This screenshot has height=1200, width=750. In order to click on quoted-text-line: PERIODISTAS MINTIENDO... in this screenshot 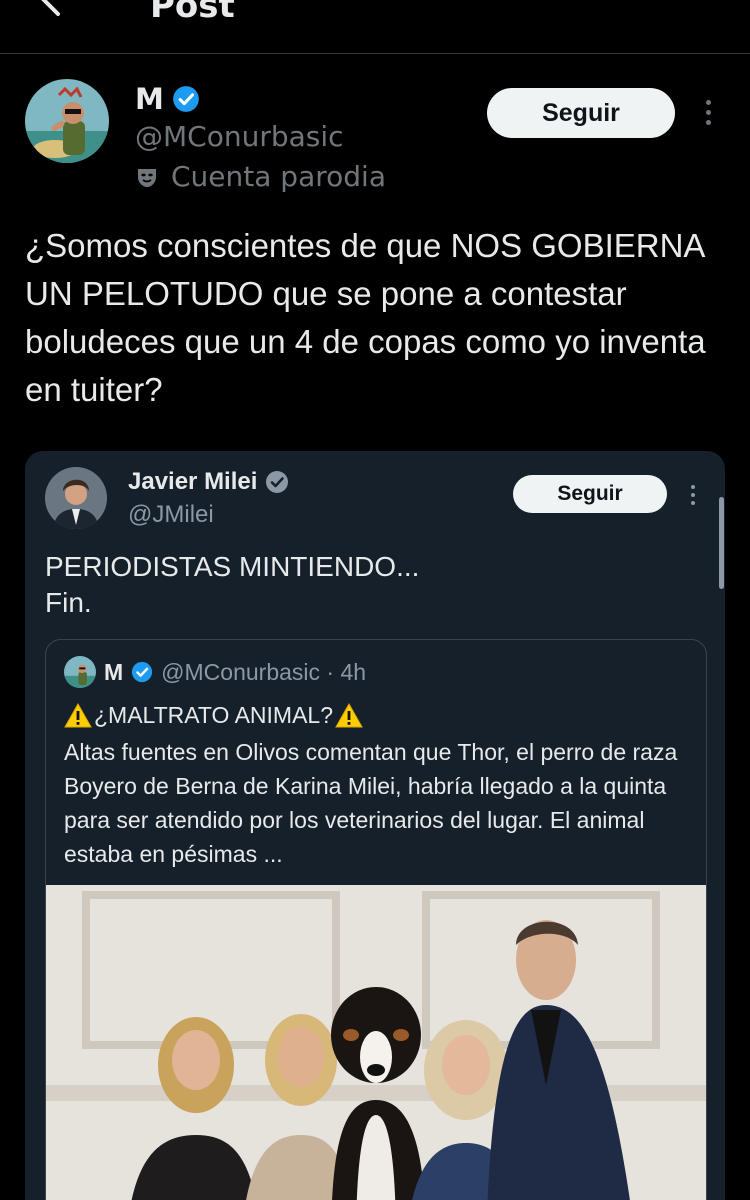, I will do `click(232, 566)`.